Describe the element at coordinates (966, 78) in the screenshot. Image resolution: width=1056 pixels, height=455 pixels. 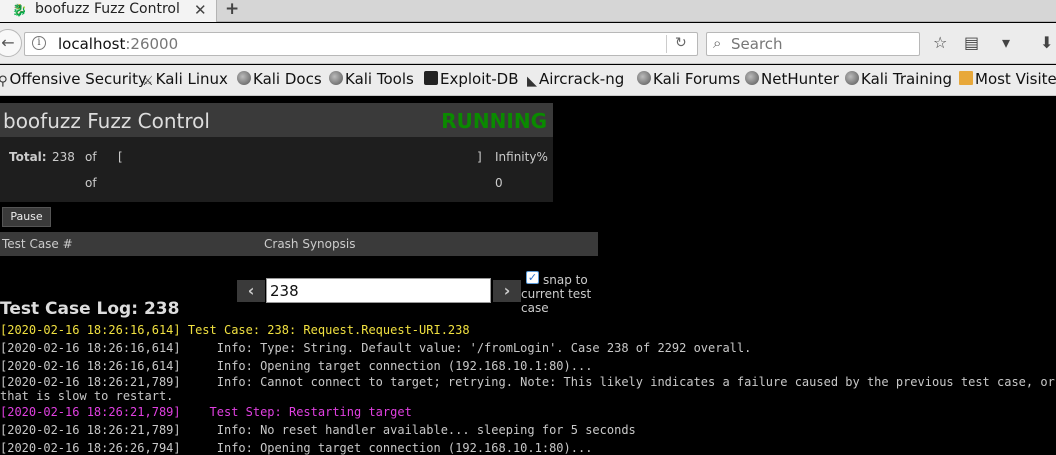
I see `folder-icon` at that location.